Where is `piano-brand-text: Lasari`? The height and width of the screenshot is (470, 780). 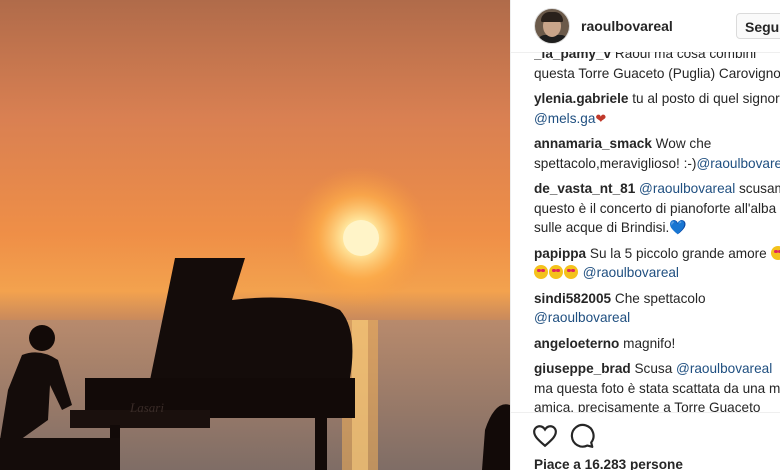 piano-brand-text: Lasari is located at coordinates (146, 407).